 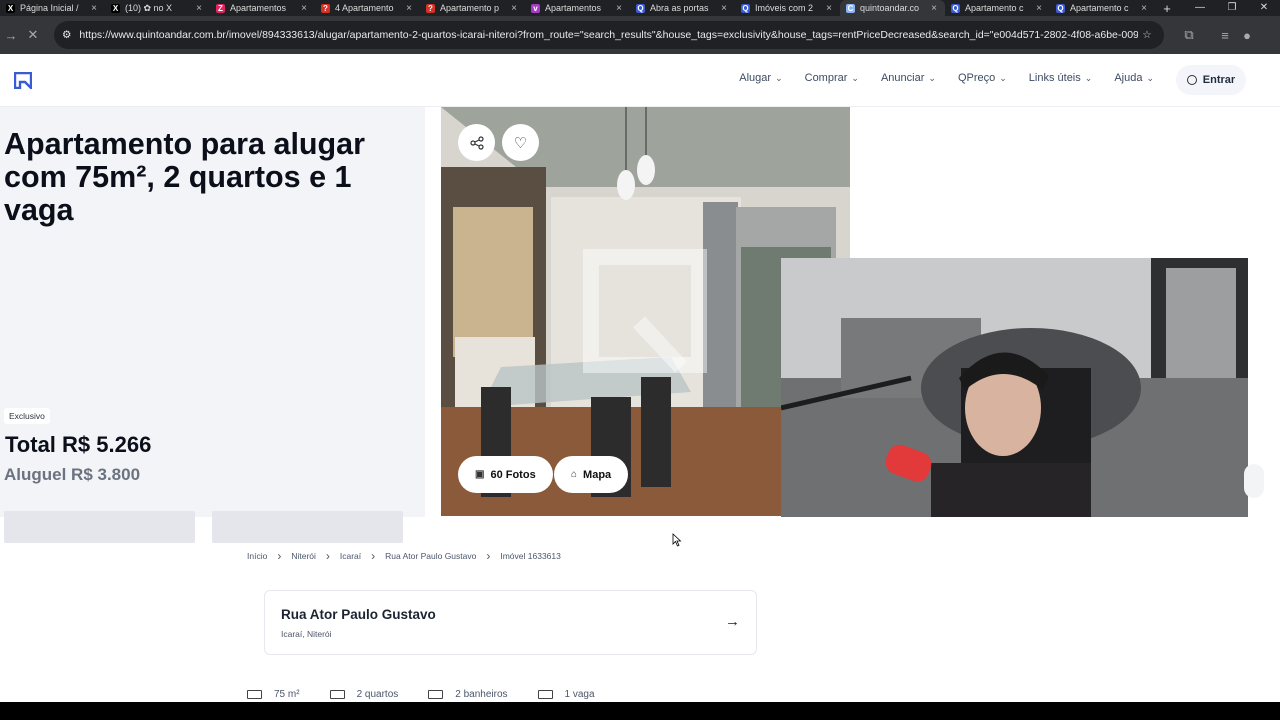 I want to click on map-button: ⌂ Mapa, so click(x=591, y=474).